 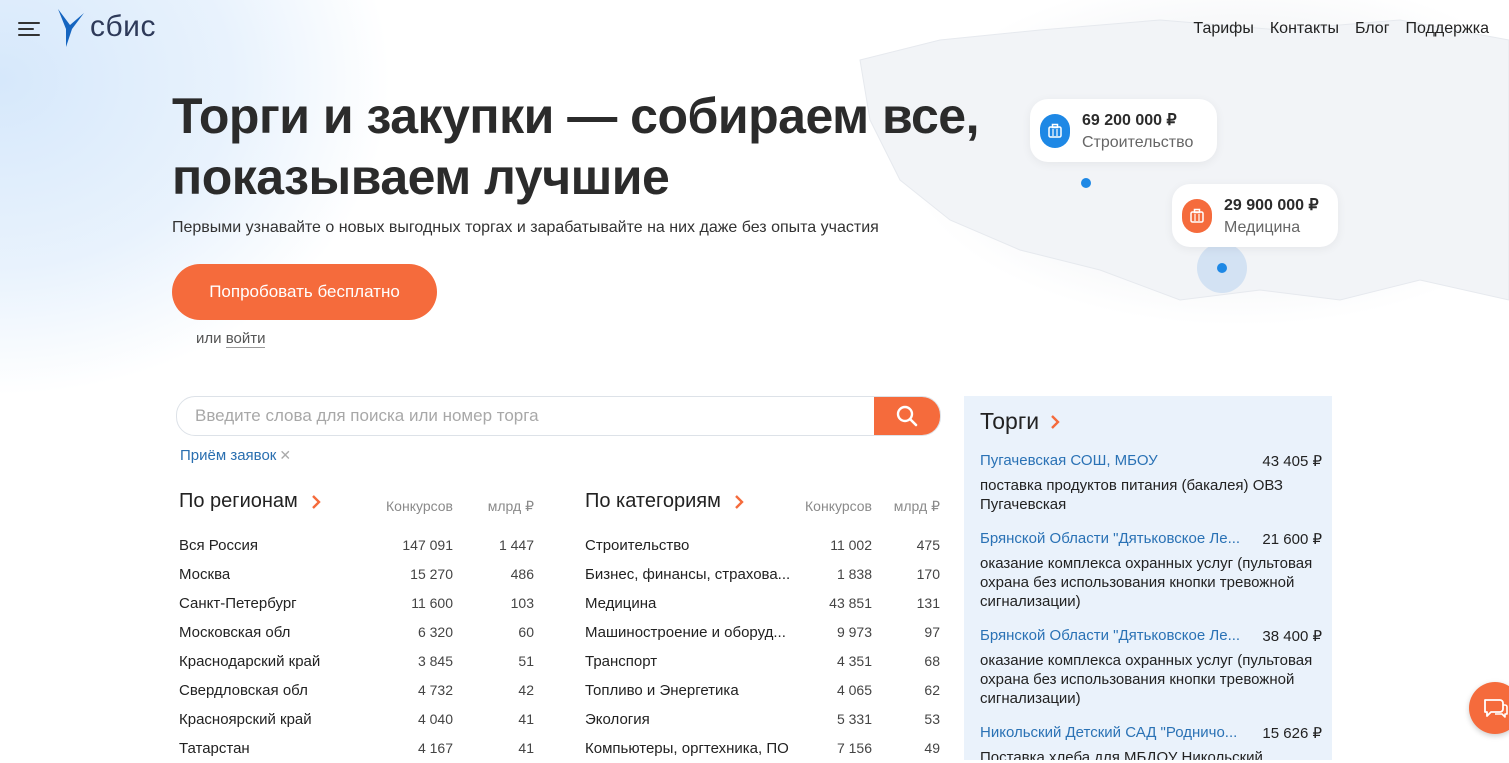 What do you see at coordinates (522, 574) in the screenshot?
I see `region-sum: 486` at bounding box center [522, 574].